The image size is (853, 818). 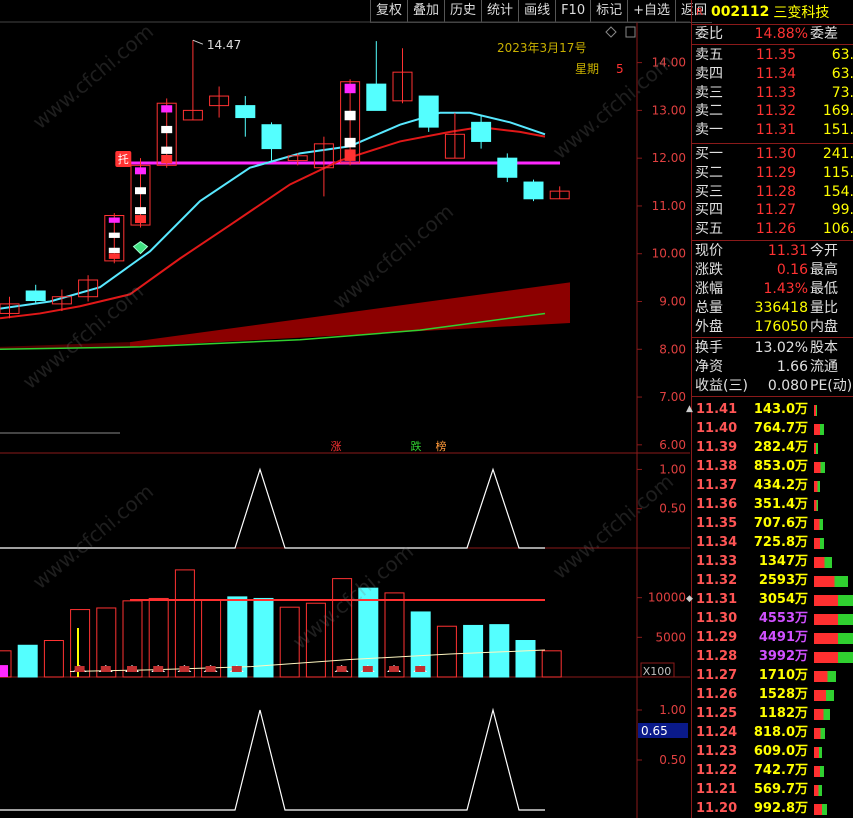 I want to click on bid-row-4: 买五 11.26 106., so click(x=772, y=229).